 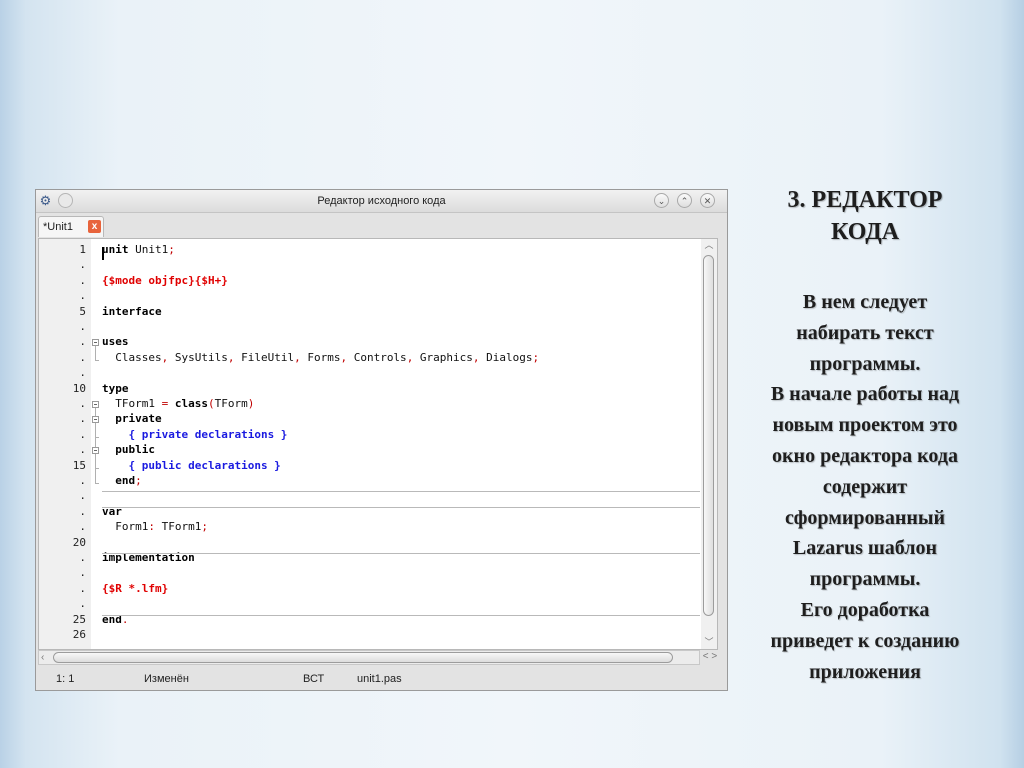 I want to click on code-line: TForm1 = class(TForm), so click(x=178, y=403).